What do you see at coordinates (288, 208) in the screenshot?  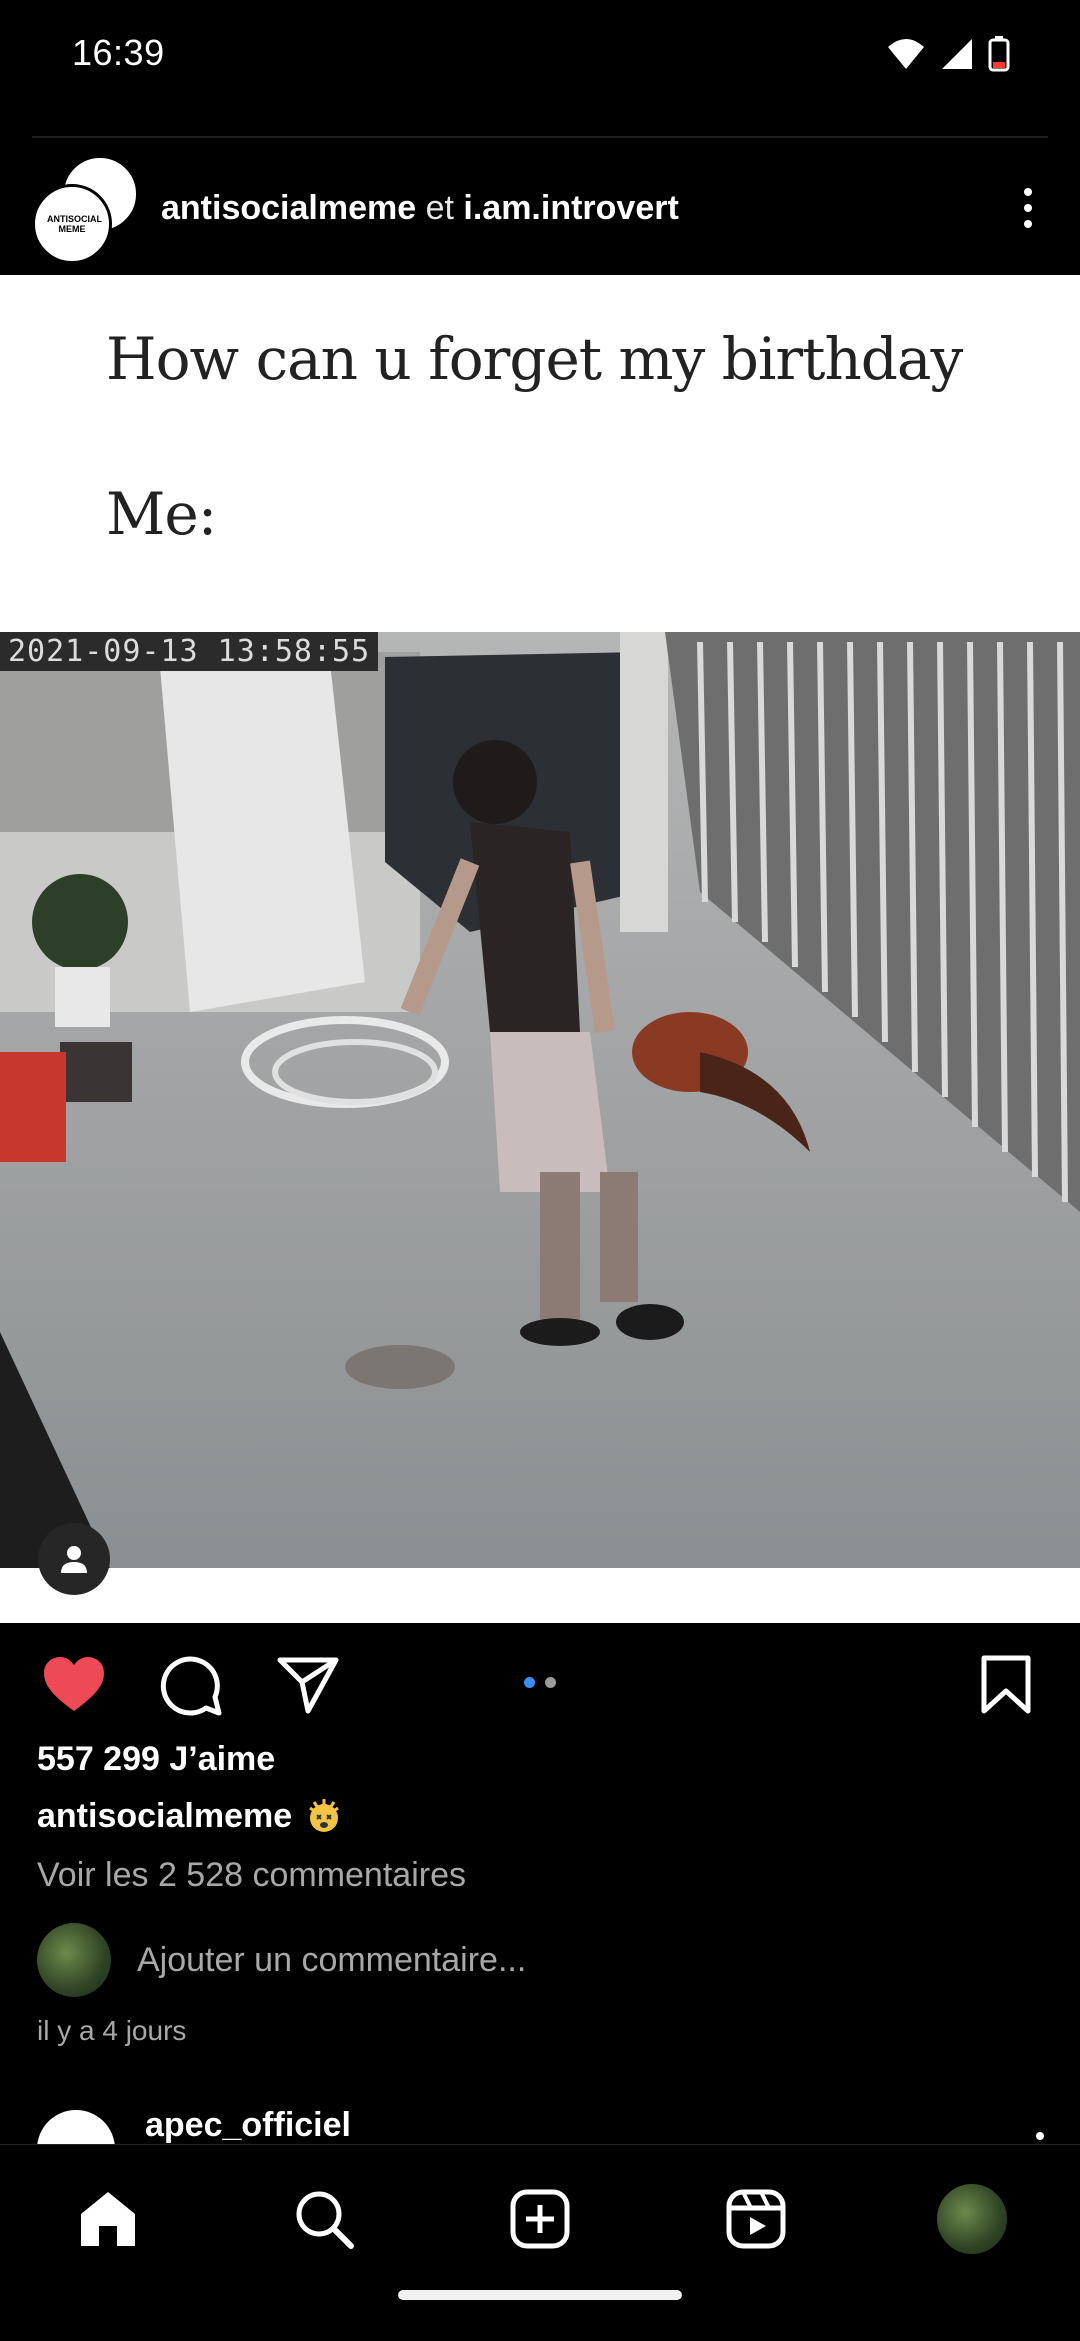 I see `author-username: antisocialmeme` at bounding box center [288, 208].